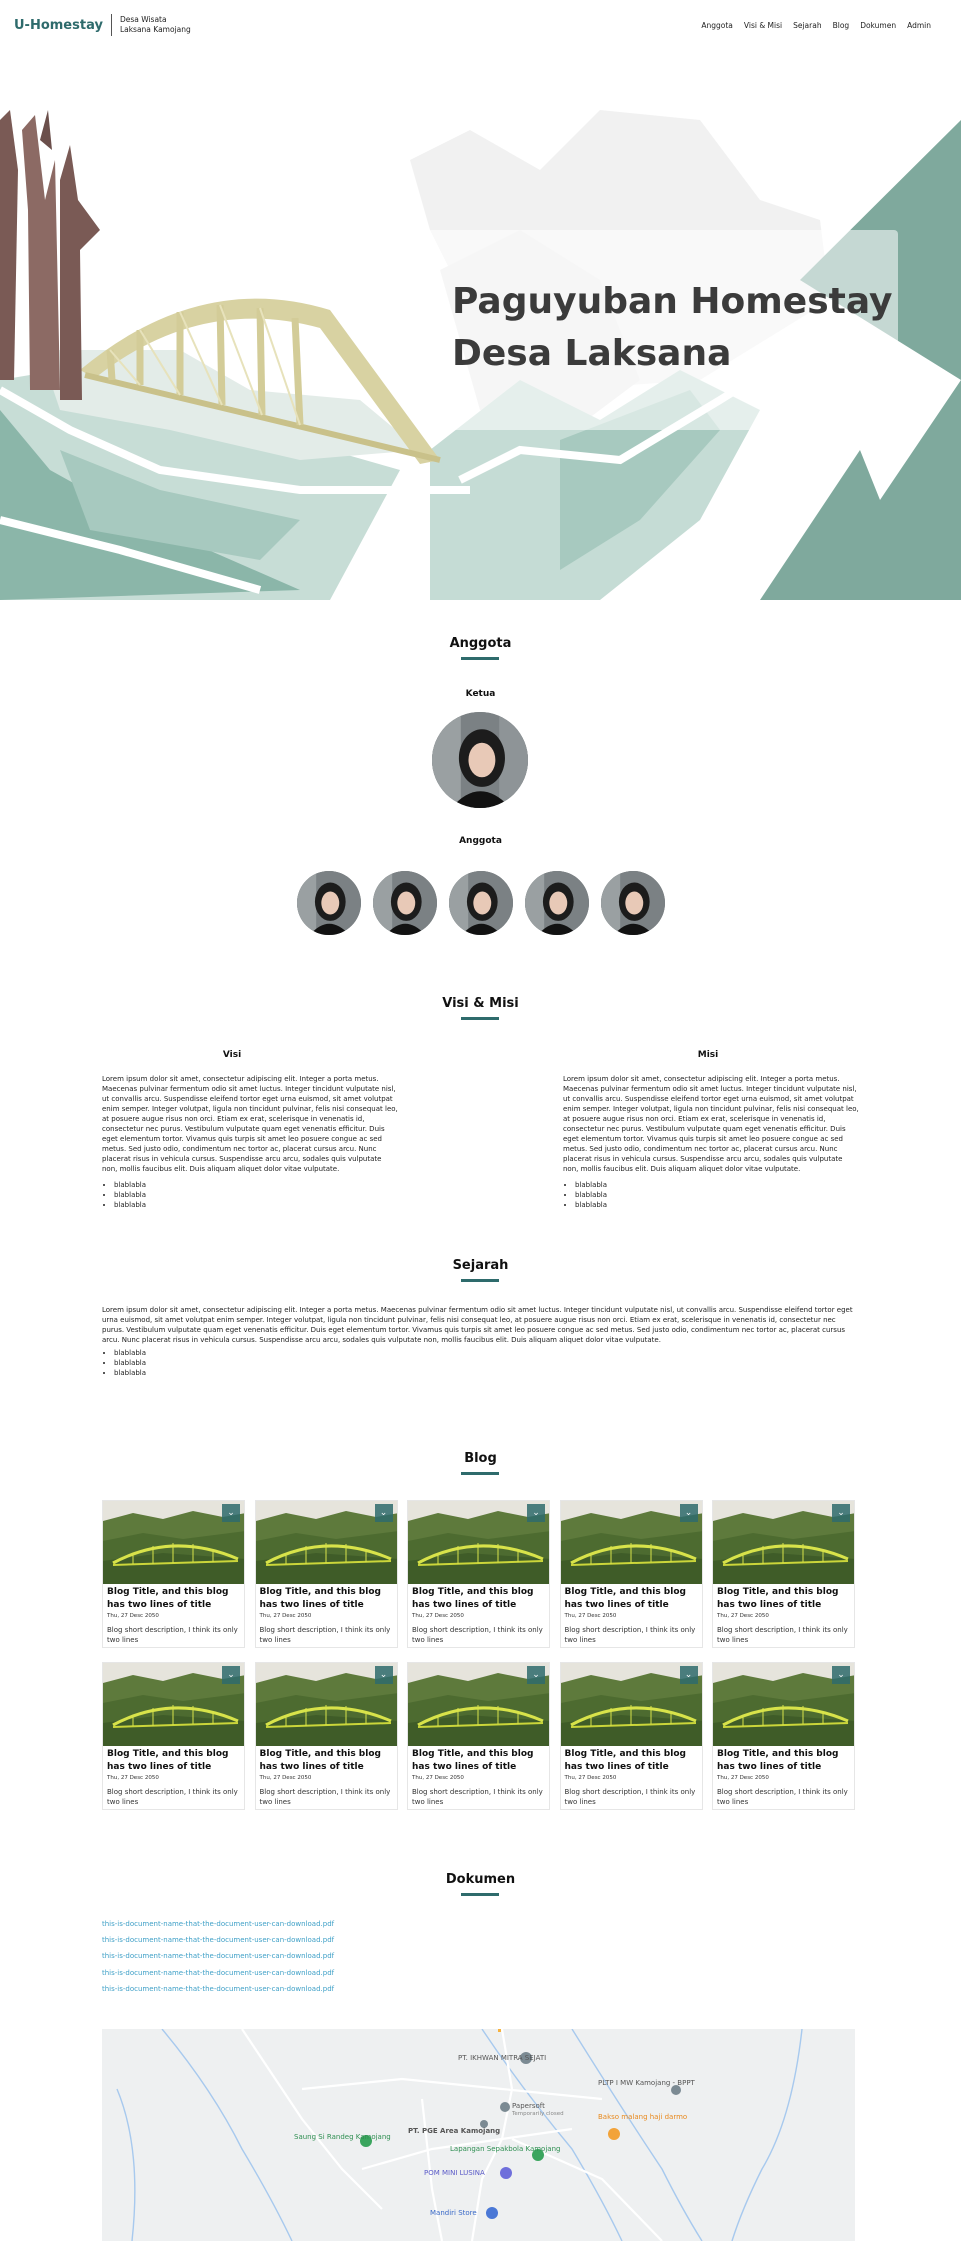  I want to click on brand-logo: U-Homestay, so click(58, 25).